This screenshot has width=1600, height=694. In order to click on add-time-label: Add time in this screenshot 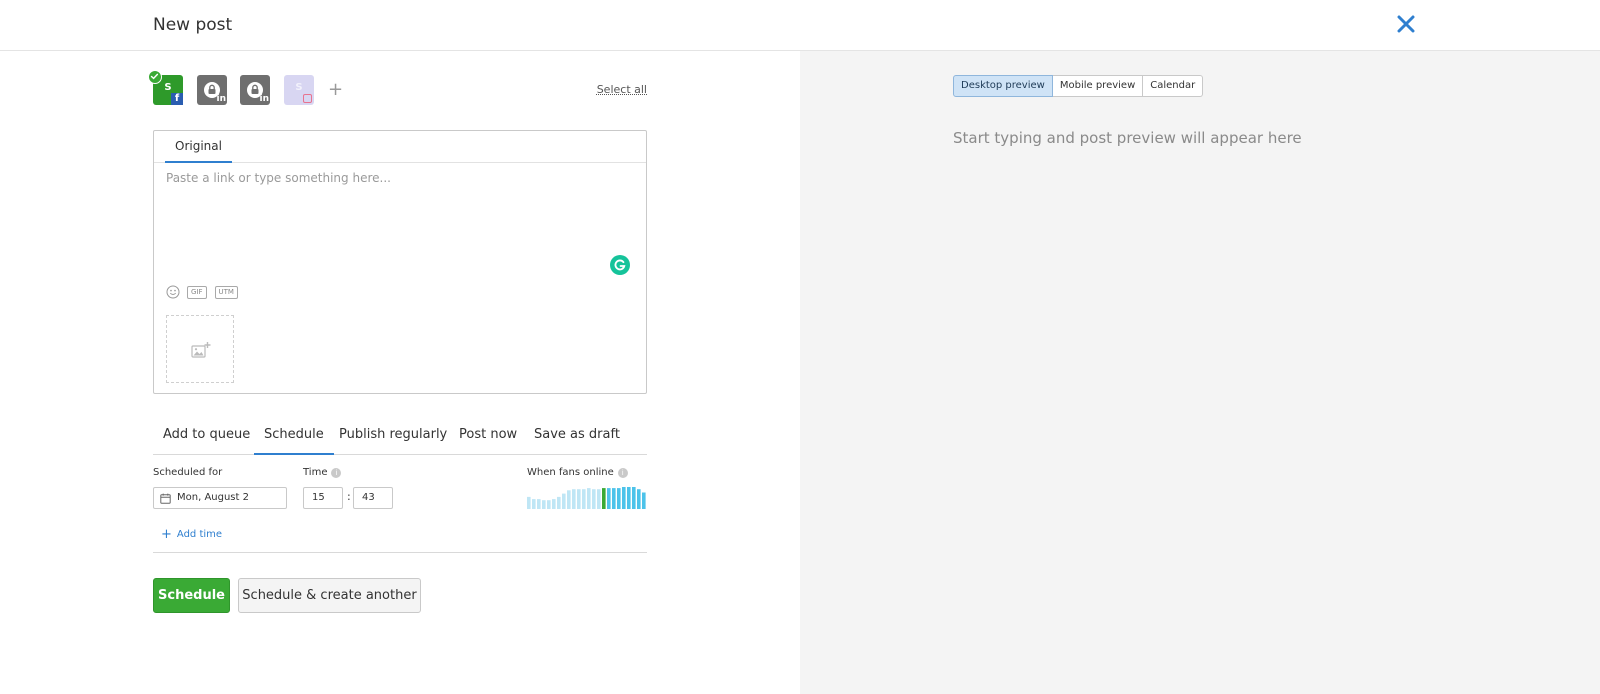, I will do `click(199, 534)`.